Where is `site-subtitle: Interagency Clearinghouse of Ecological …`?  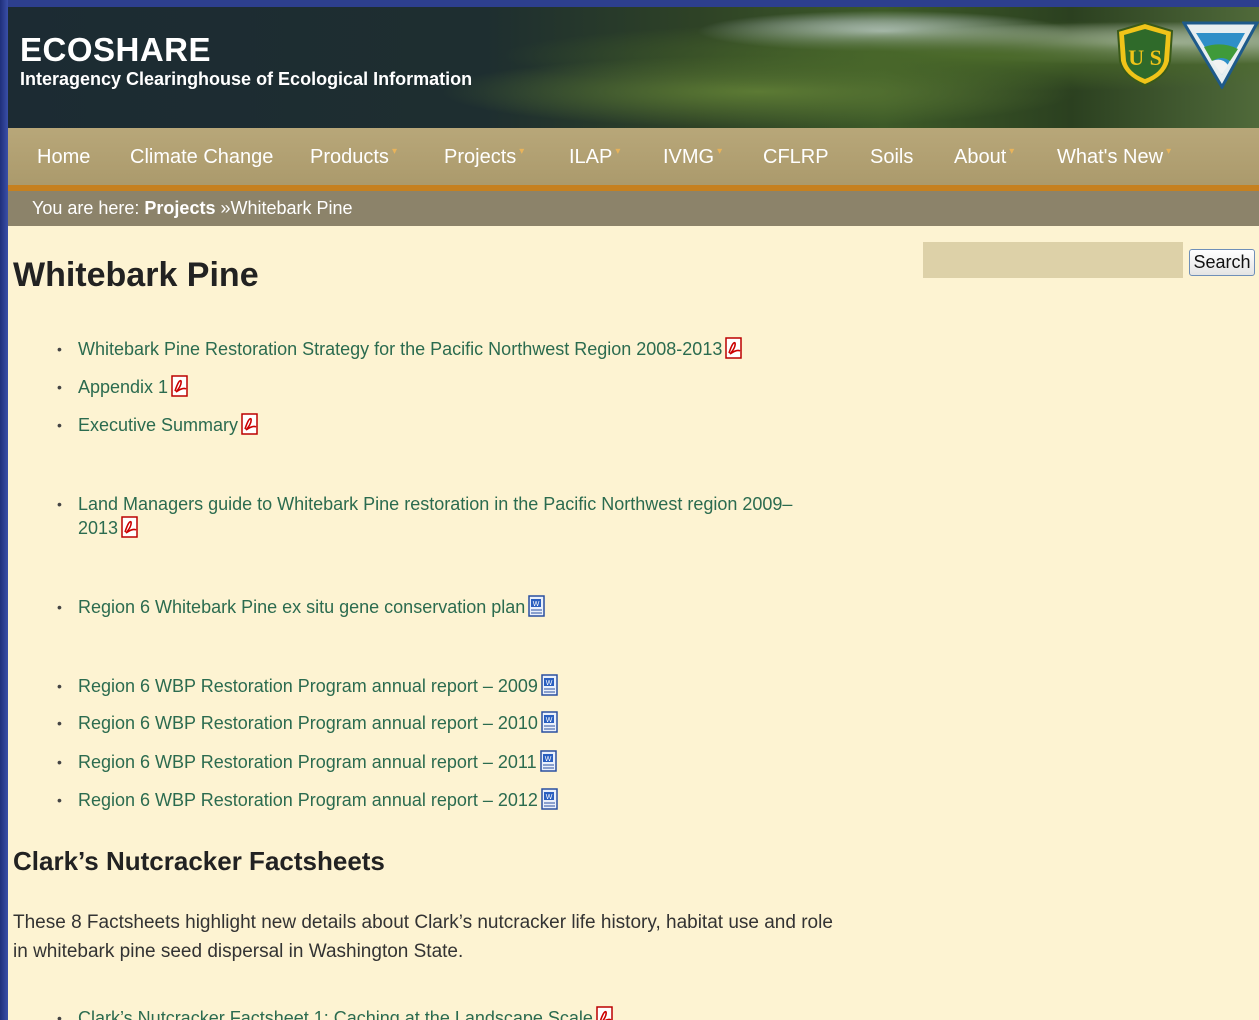 site-subtitle: Interagency Clearinghouse of Ecological … is located at coordinates (246, 79).